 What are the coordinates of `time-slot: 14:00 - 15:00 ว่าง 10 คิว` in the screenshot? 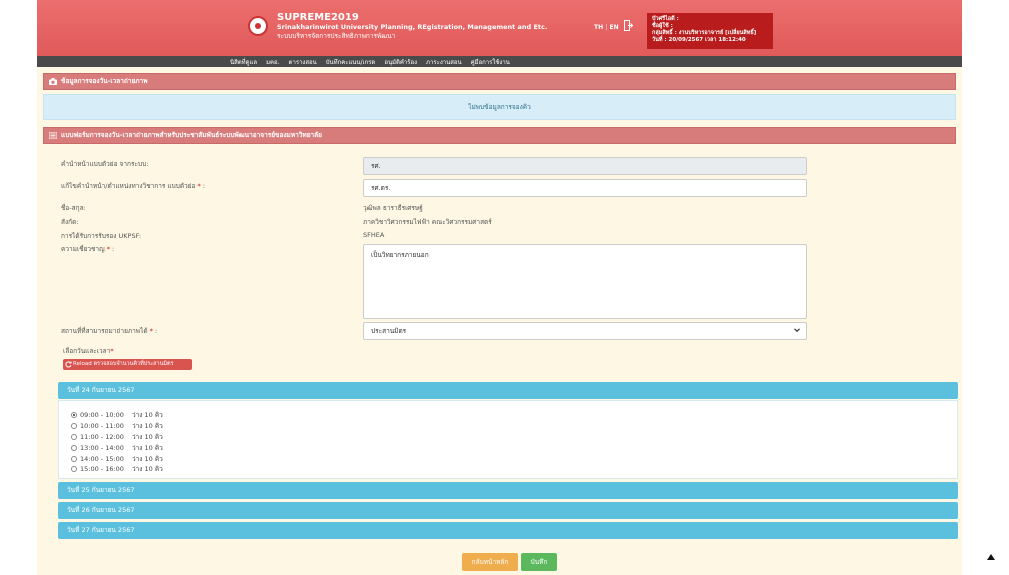 It's located at (117, 459).